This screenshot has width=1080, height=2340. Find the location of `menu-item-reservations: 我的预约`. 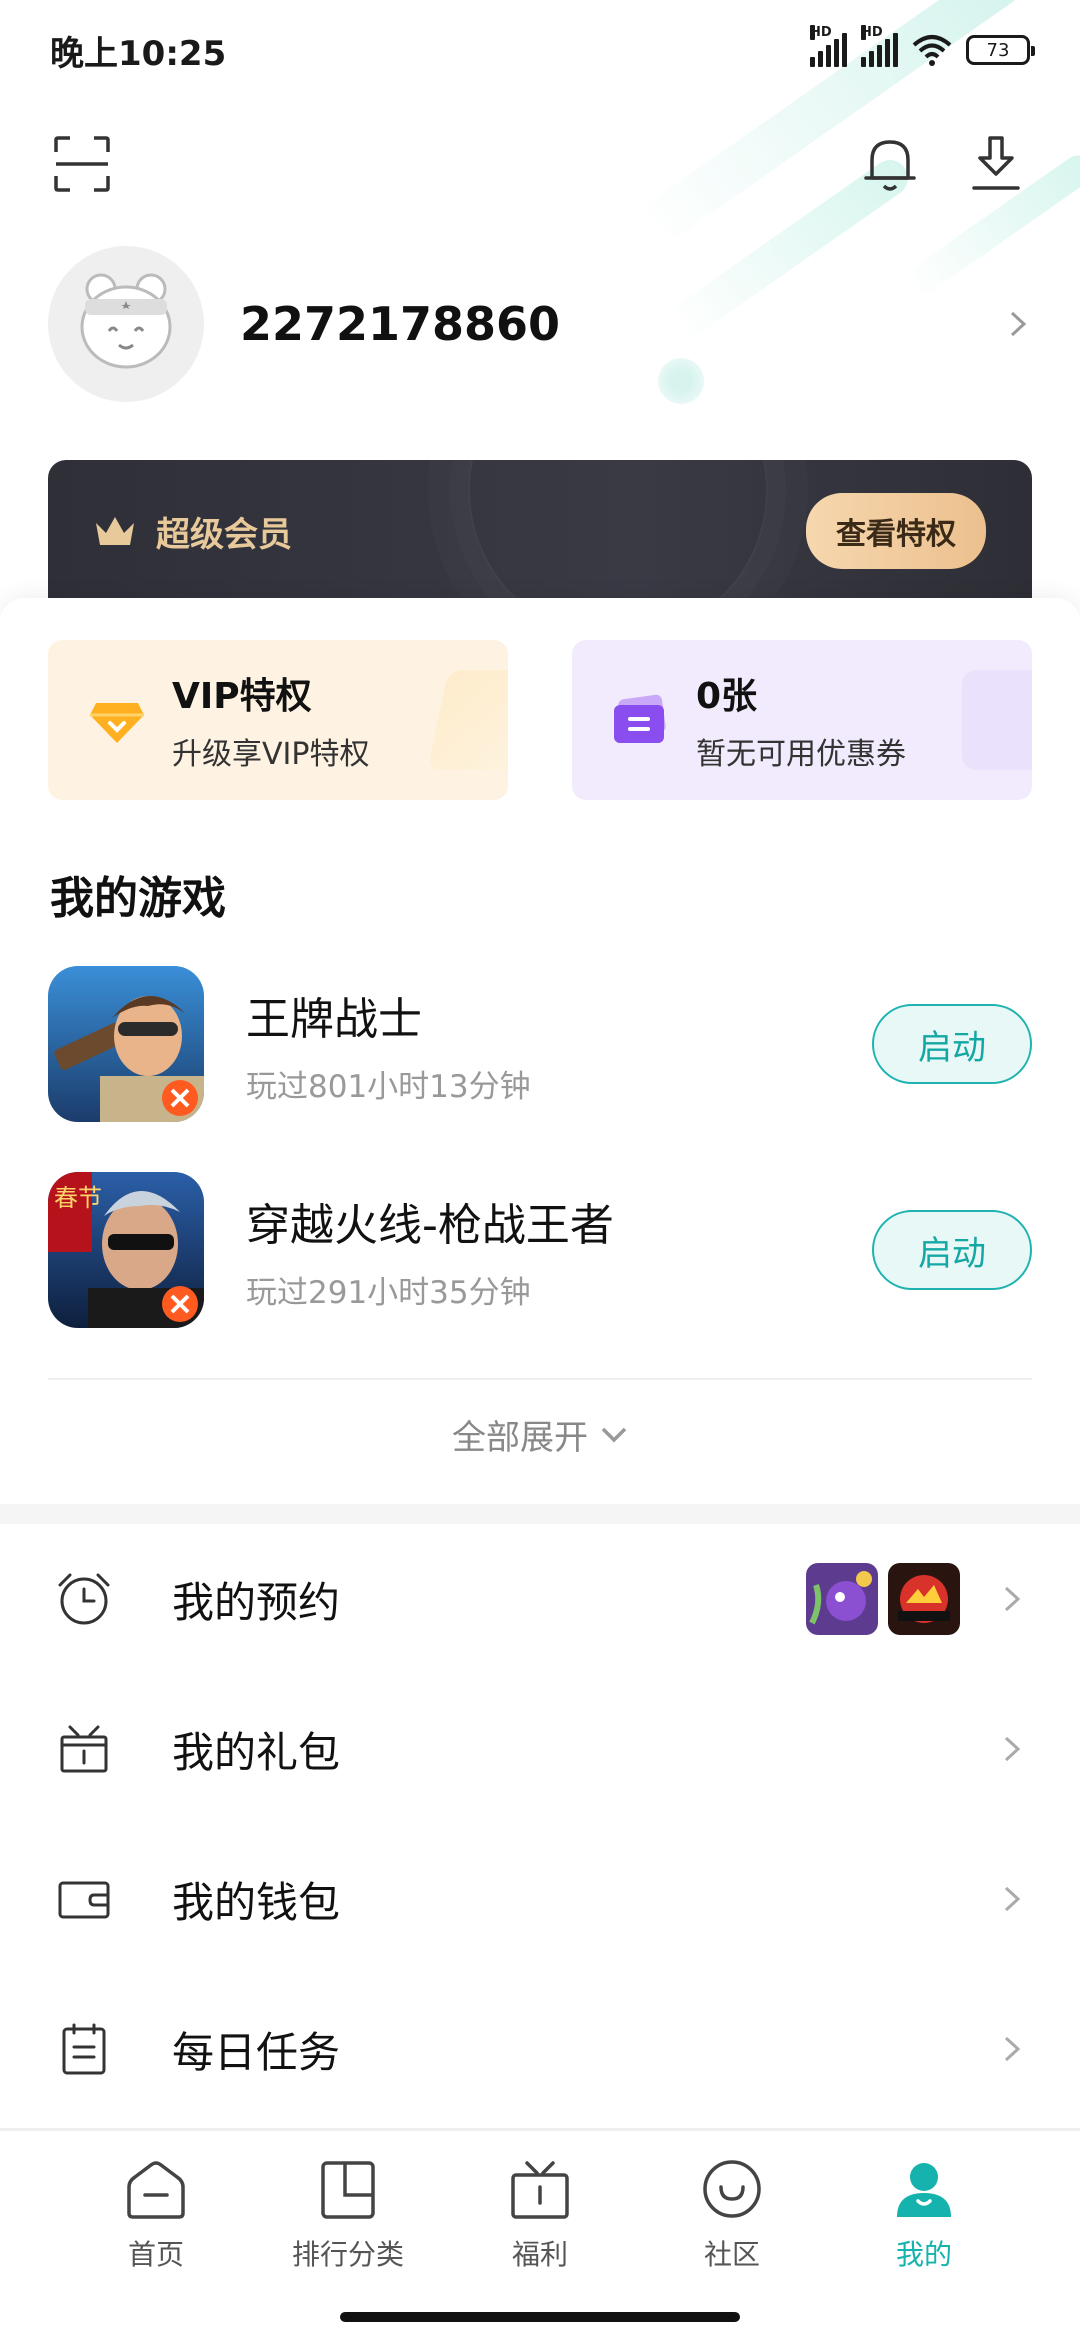

menu-item-reservations: 我的预约 is located at coordinates (540, 1599).